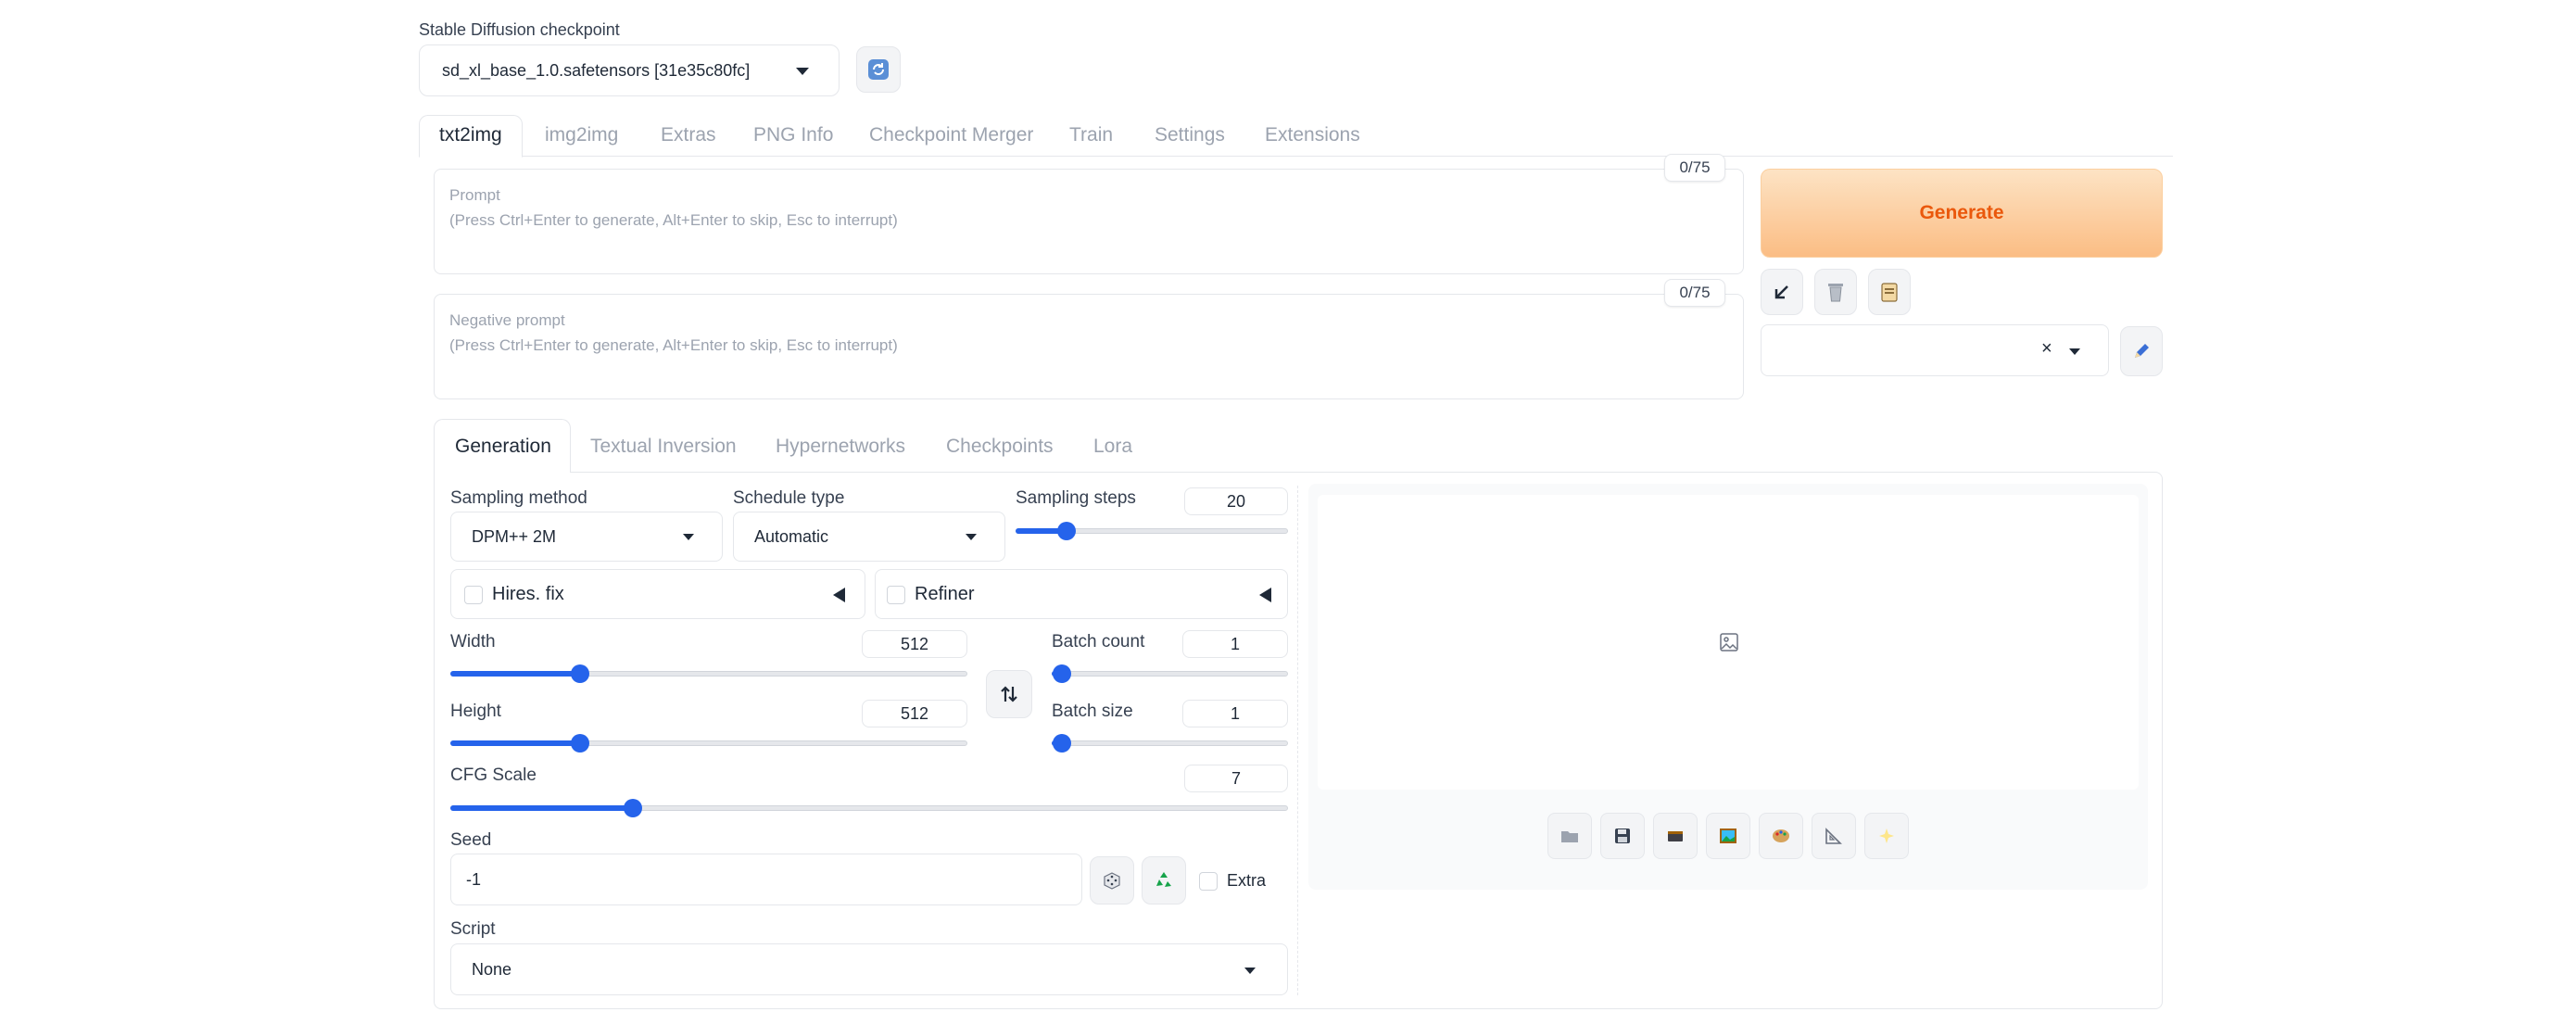  Describe the element at coordinates (470, 135) in the screenshot. I see `tab-txt2img: txt2img` at that location.